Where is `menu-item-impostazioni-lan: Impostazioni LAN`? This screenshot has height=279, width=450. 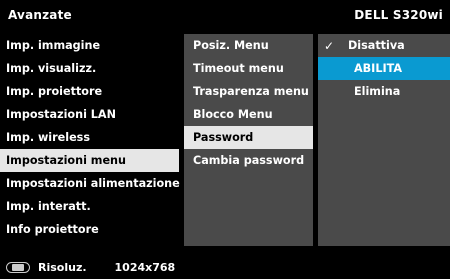
menu-item-impostazioni-lan: Impostazioni LAN is located at coordinates (89, 114).